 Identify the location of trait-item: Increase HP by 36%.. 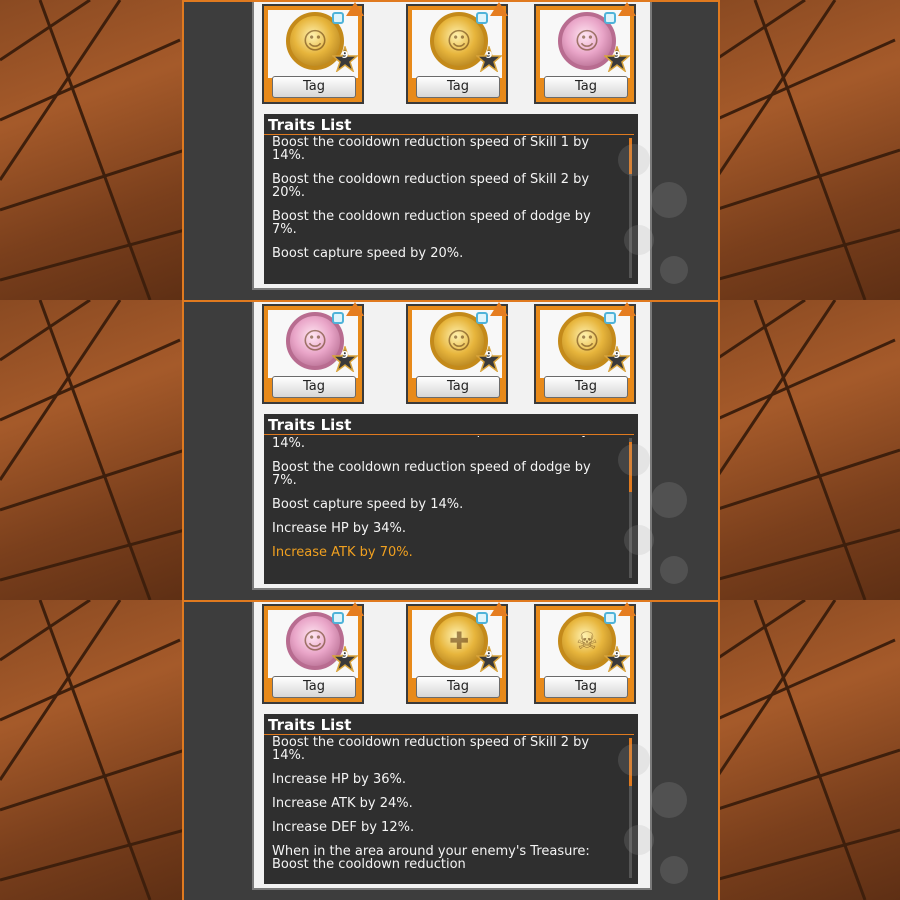
(339, 779).